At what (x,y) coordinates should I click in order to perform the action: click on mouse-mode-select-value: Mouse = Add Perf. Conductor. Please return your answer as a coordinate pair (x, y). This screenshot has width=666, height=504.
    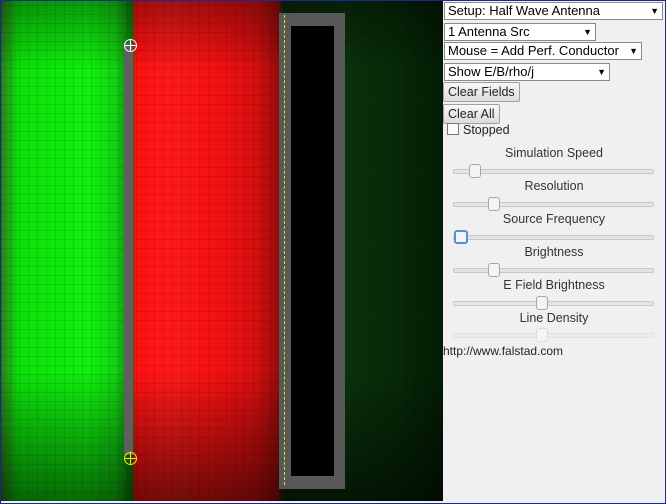
    Looking at the image, I should click on (533, 50).